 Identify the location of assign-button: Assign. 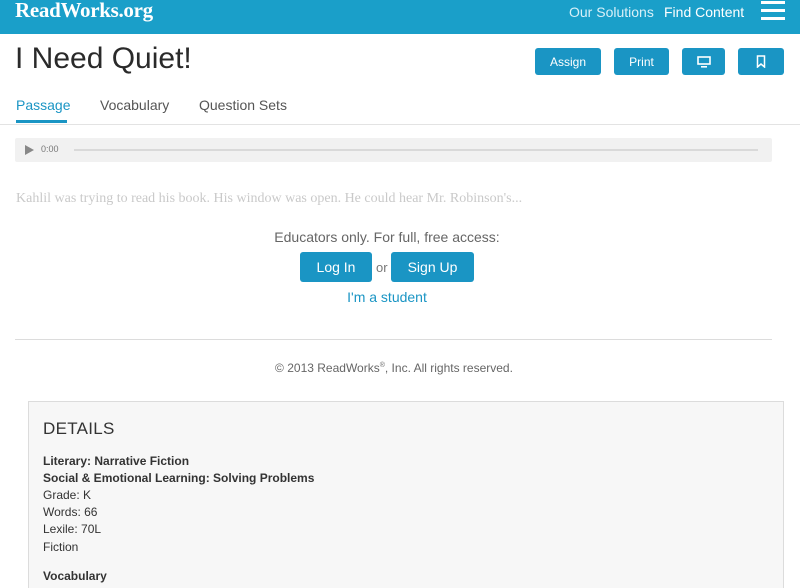
(568, 61).